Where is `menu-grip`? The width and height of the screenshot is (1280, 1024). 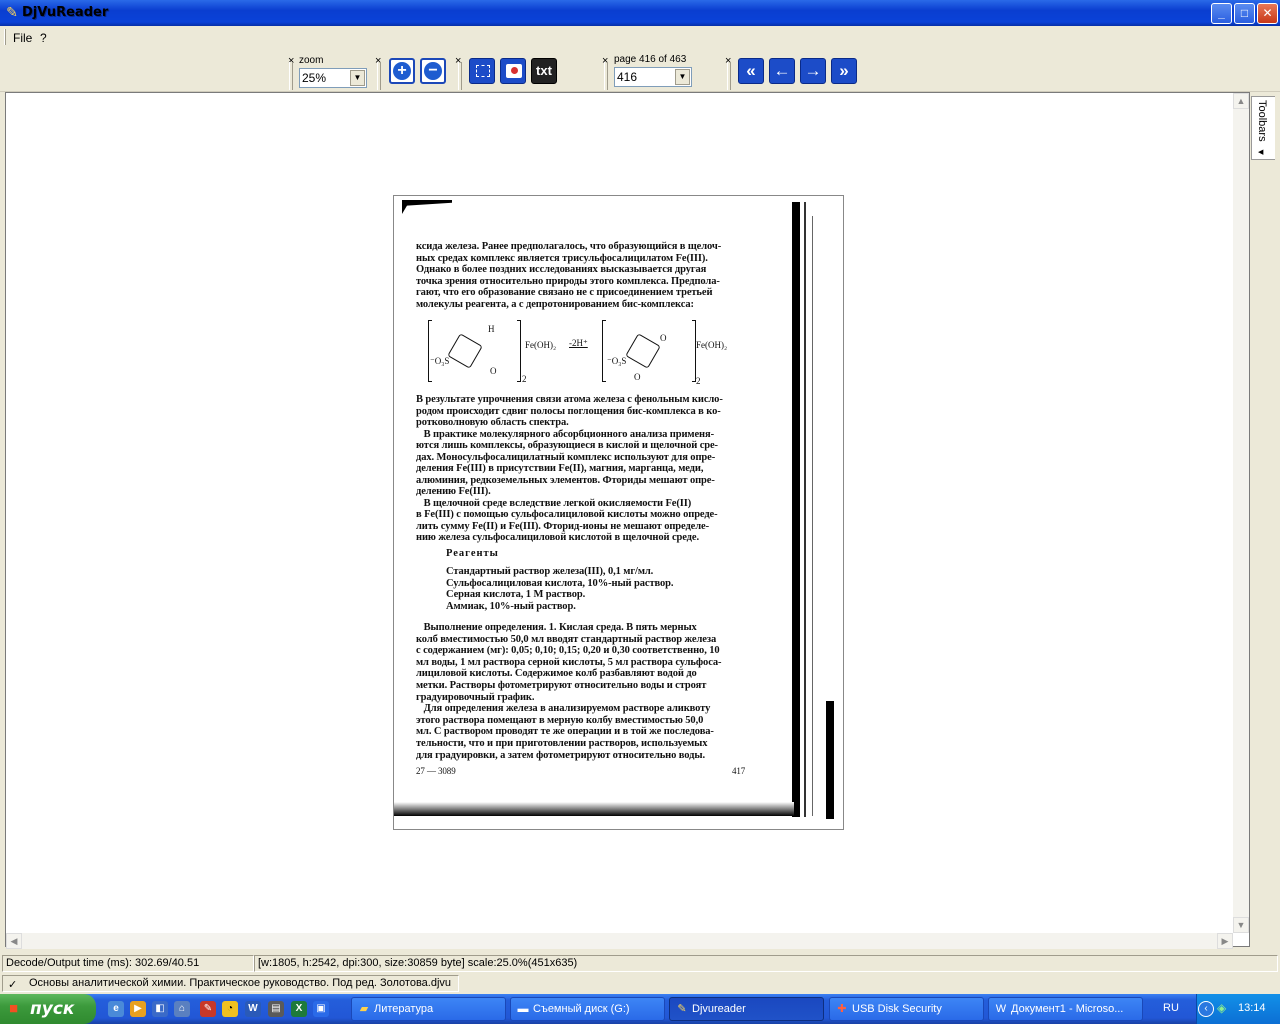
menu-grip is located at coordinates (5, 37).